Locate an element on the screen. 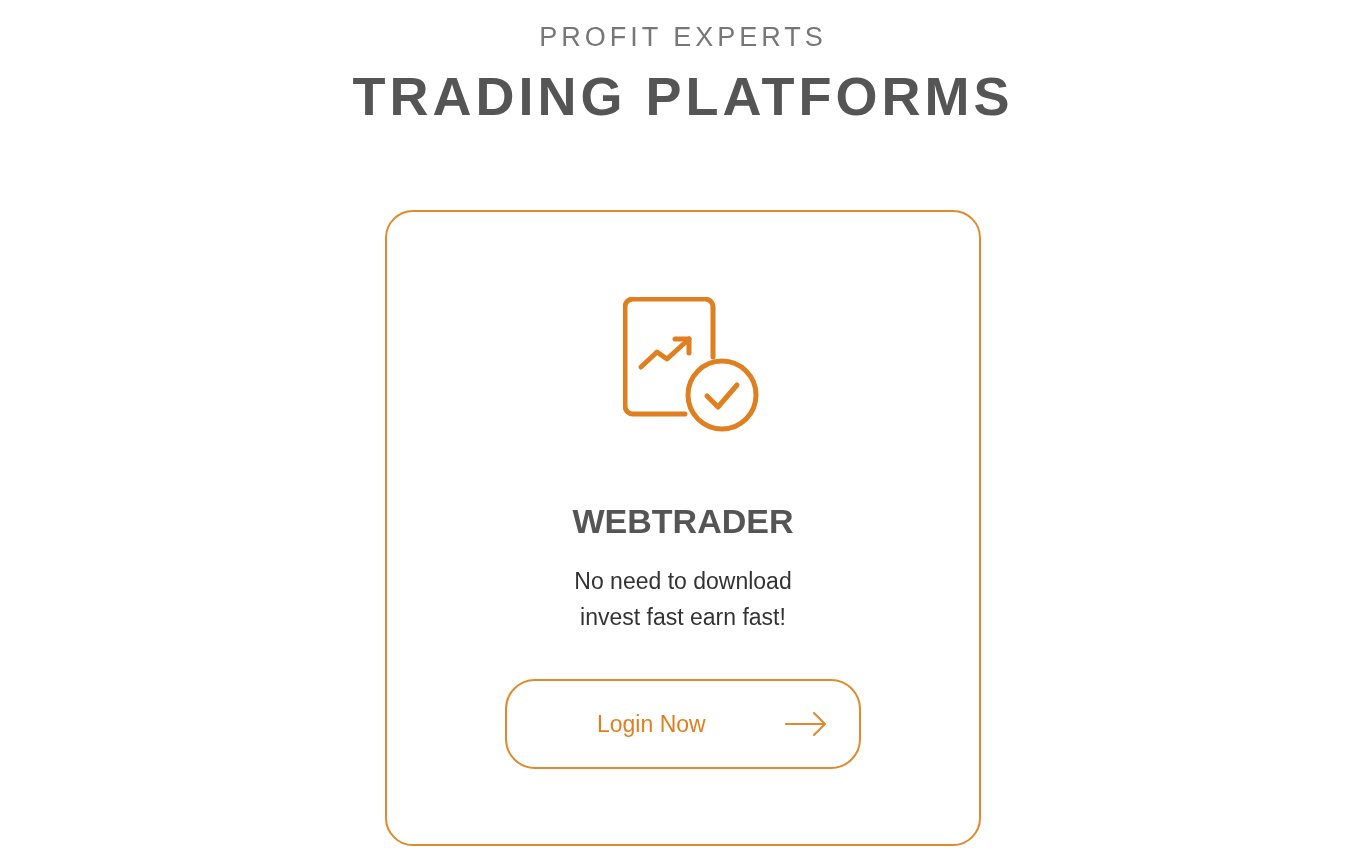  login-button: Login Now is located at coordinates (683, 724).